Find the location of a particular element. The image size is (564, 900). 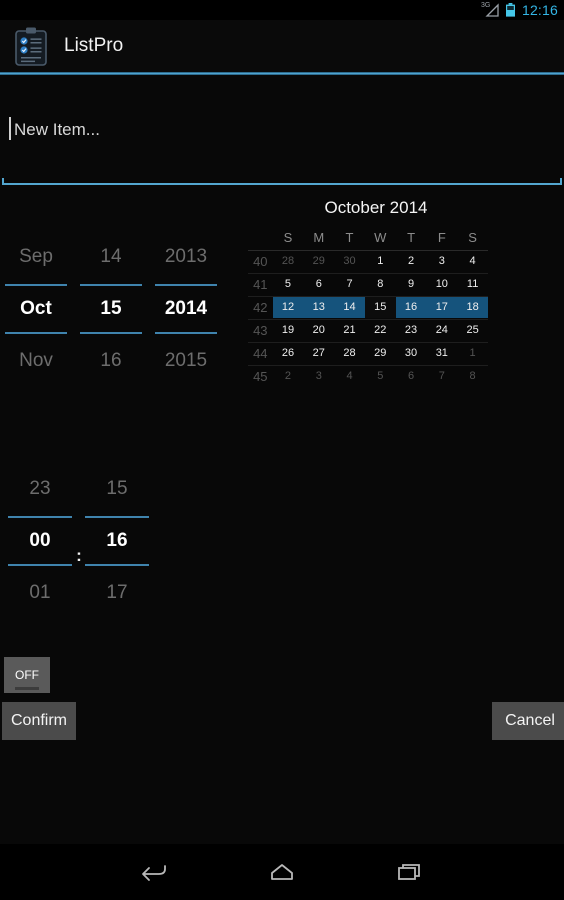

app-name-label: ListPro is located at coordinates (94, 45).